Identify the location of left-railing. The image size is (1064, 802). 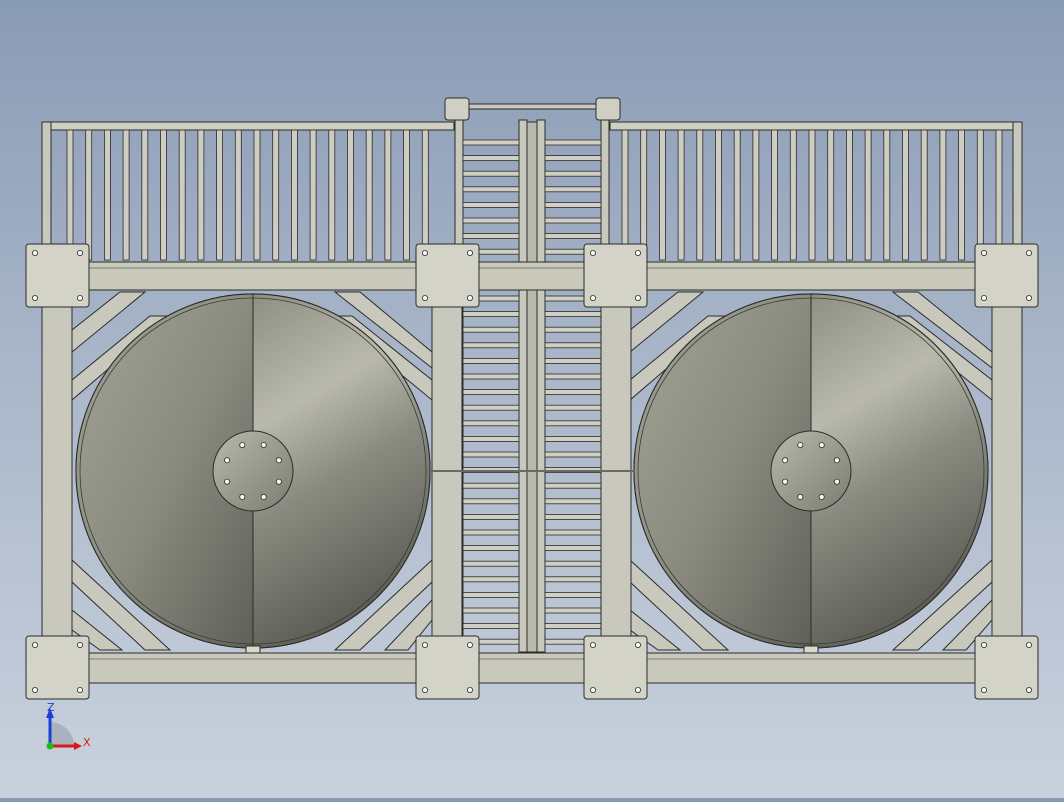
(248, 191).